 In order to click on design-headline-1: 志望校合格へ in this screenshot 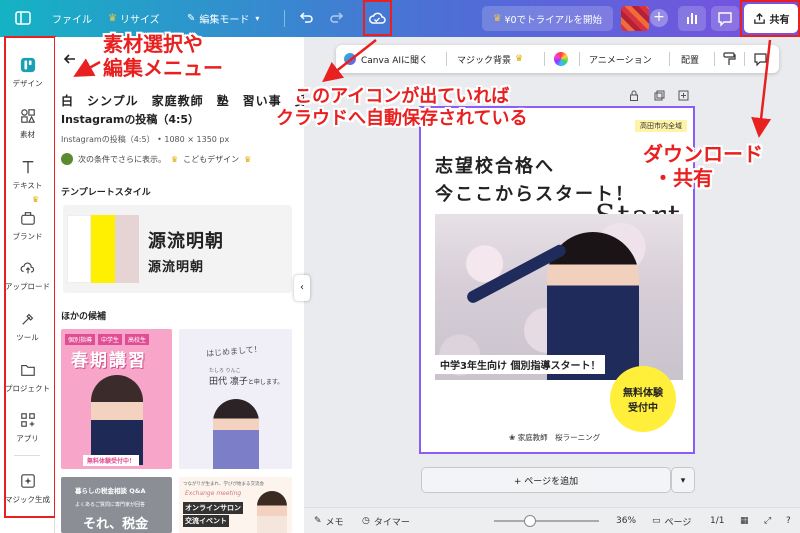, I will do `click(495, 165)`.